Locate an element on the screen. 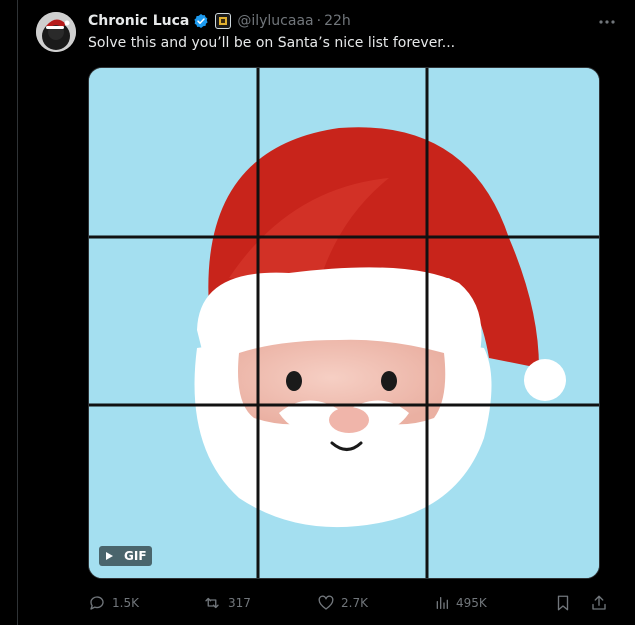  repost-count: 317 is located at coordinates (239, 603).